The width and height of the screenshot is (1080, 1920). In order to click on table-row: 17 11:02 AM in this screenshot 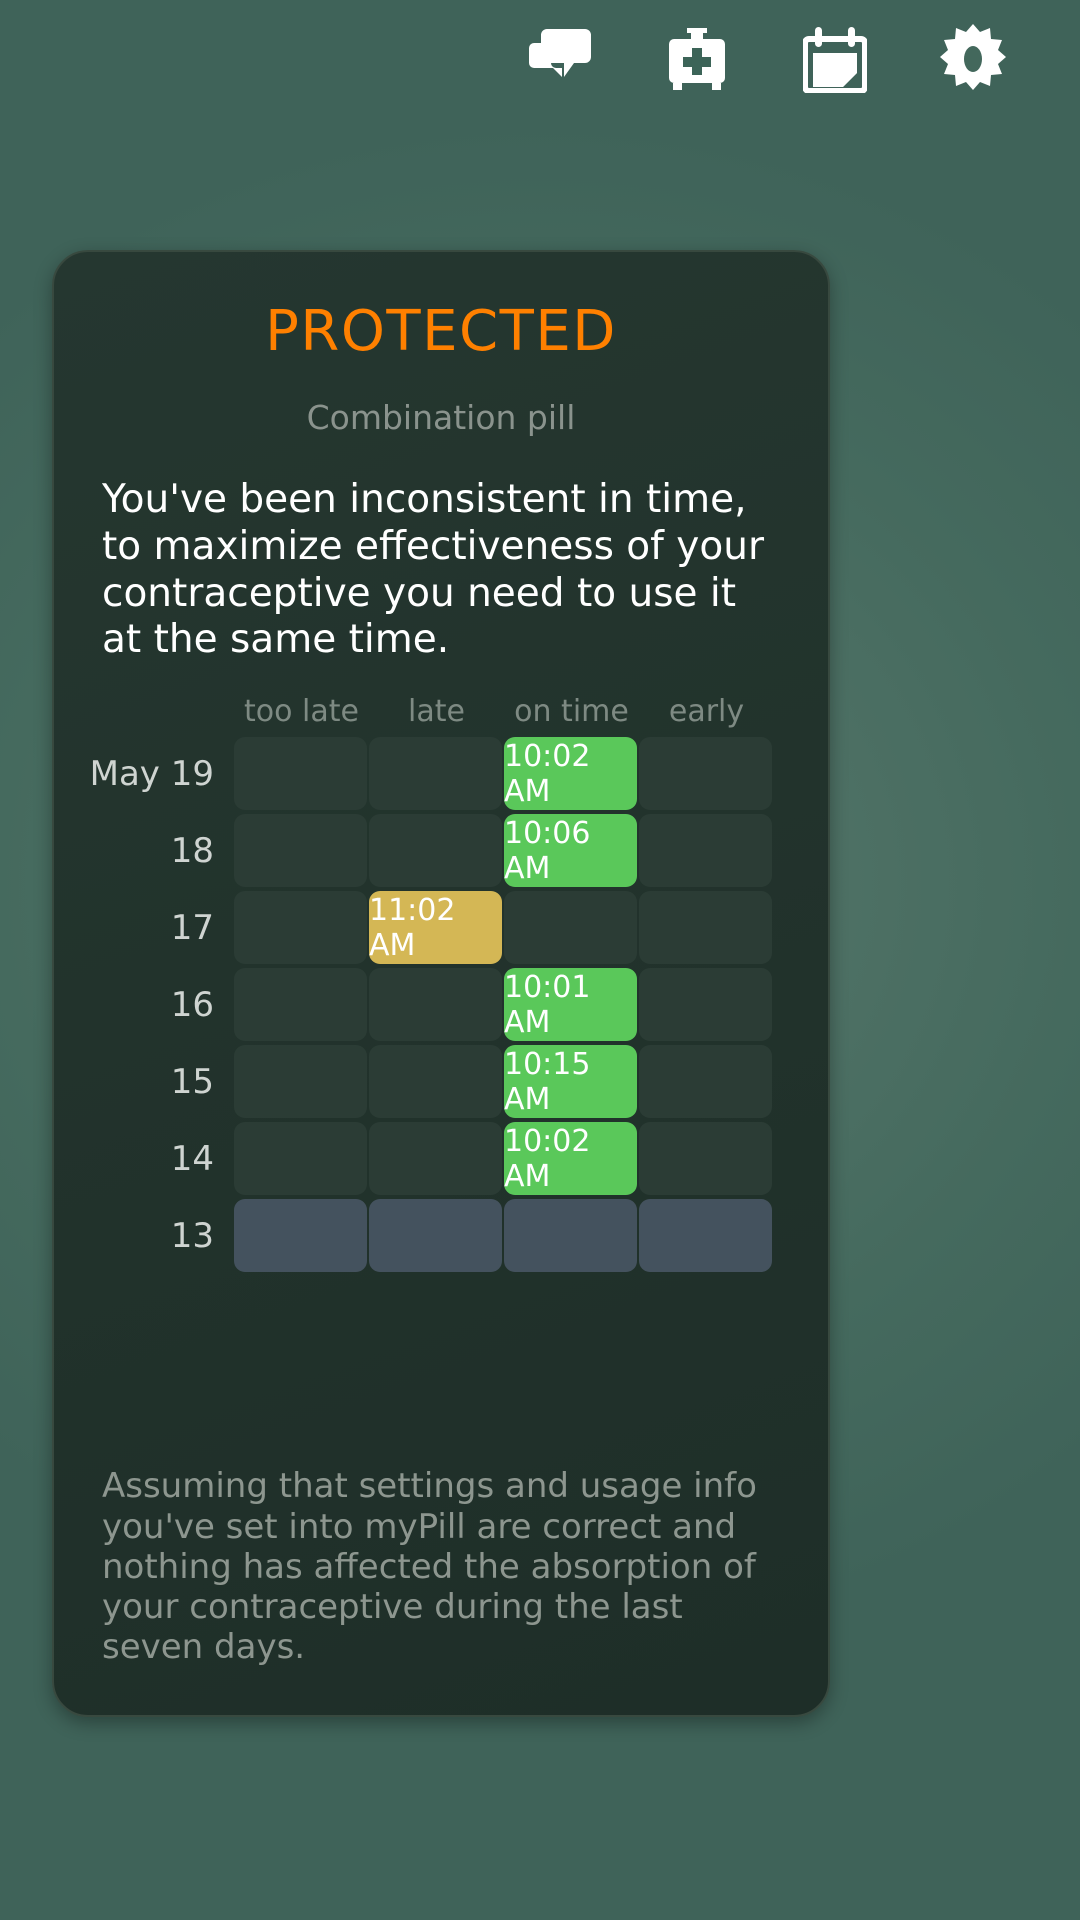, I will do `click(438, 928)`.